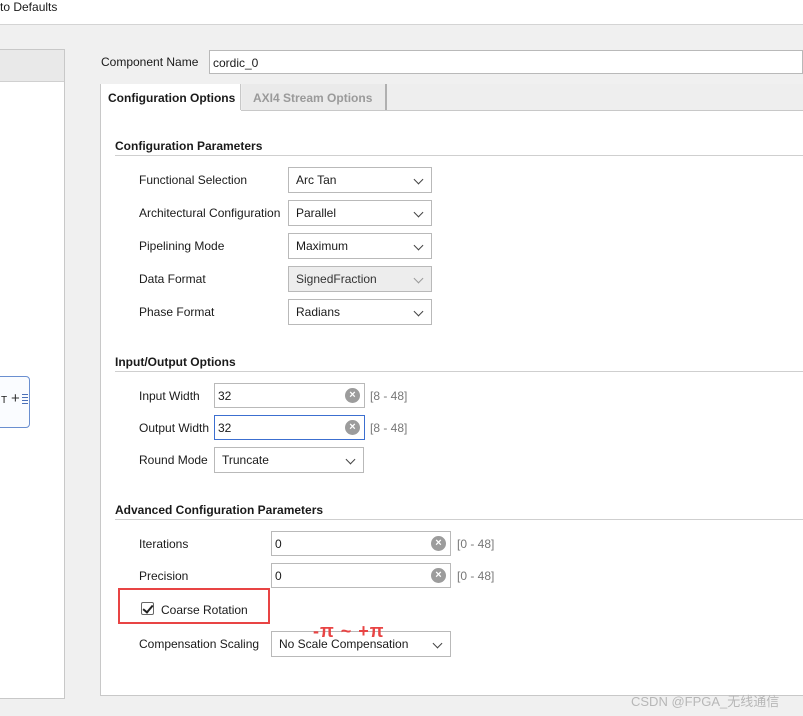  Describe the element at coordinates (459, 155) in the screenshot. I see `config-section-divider` at that location.